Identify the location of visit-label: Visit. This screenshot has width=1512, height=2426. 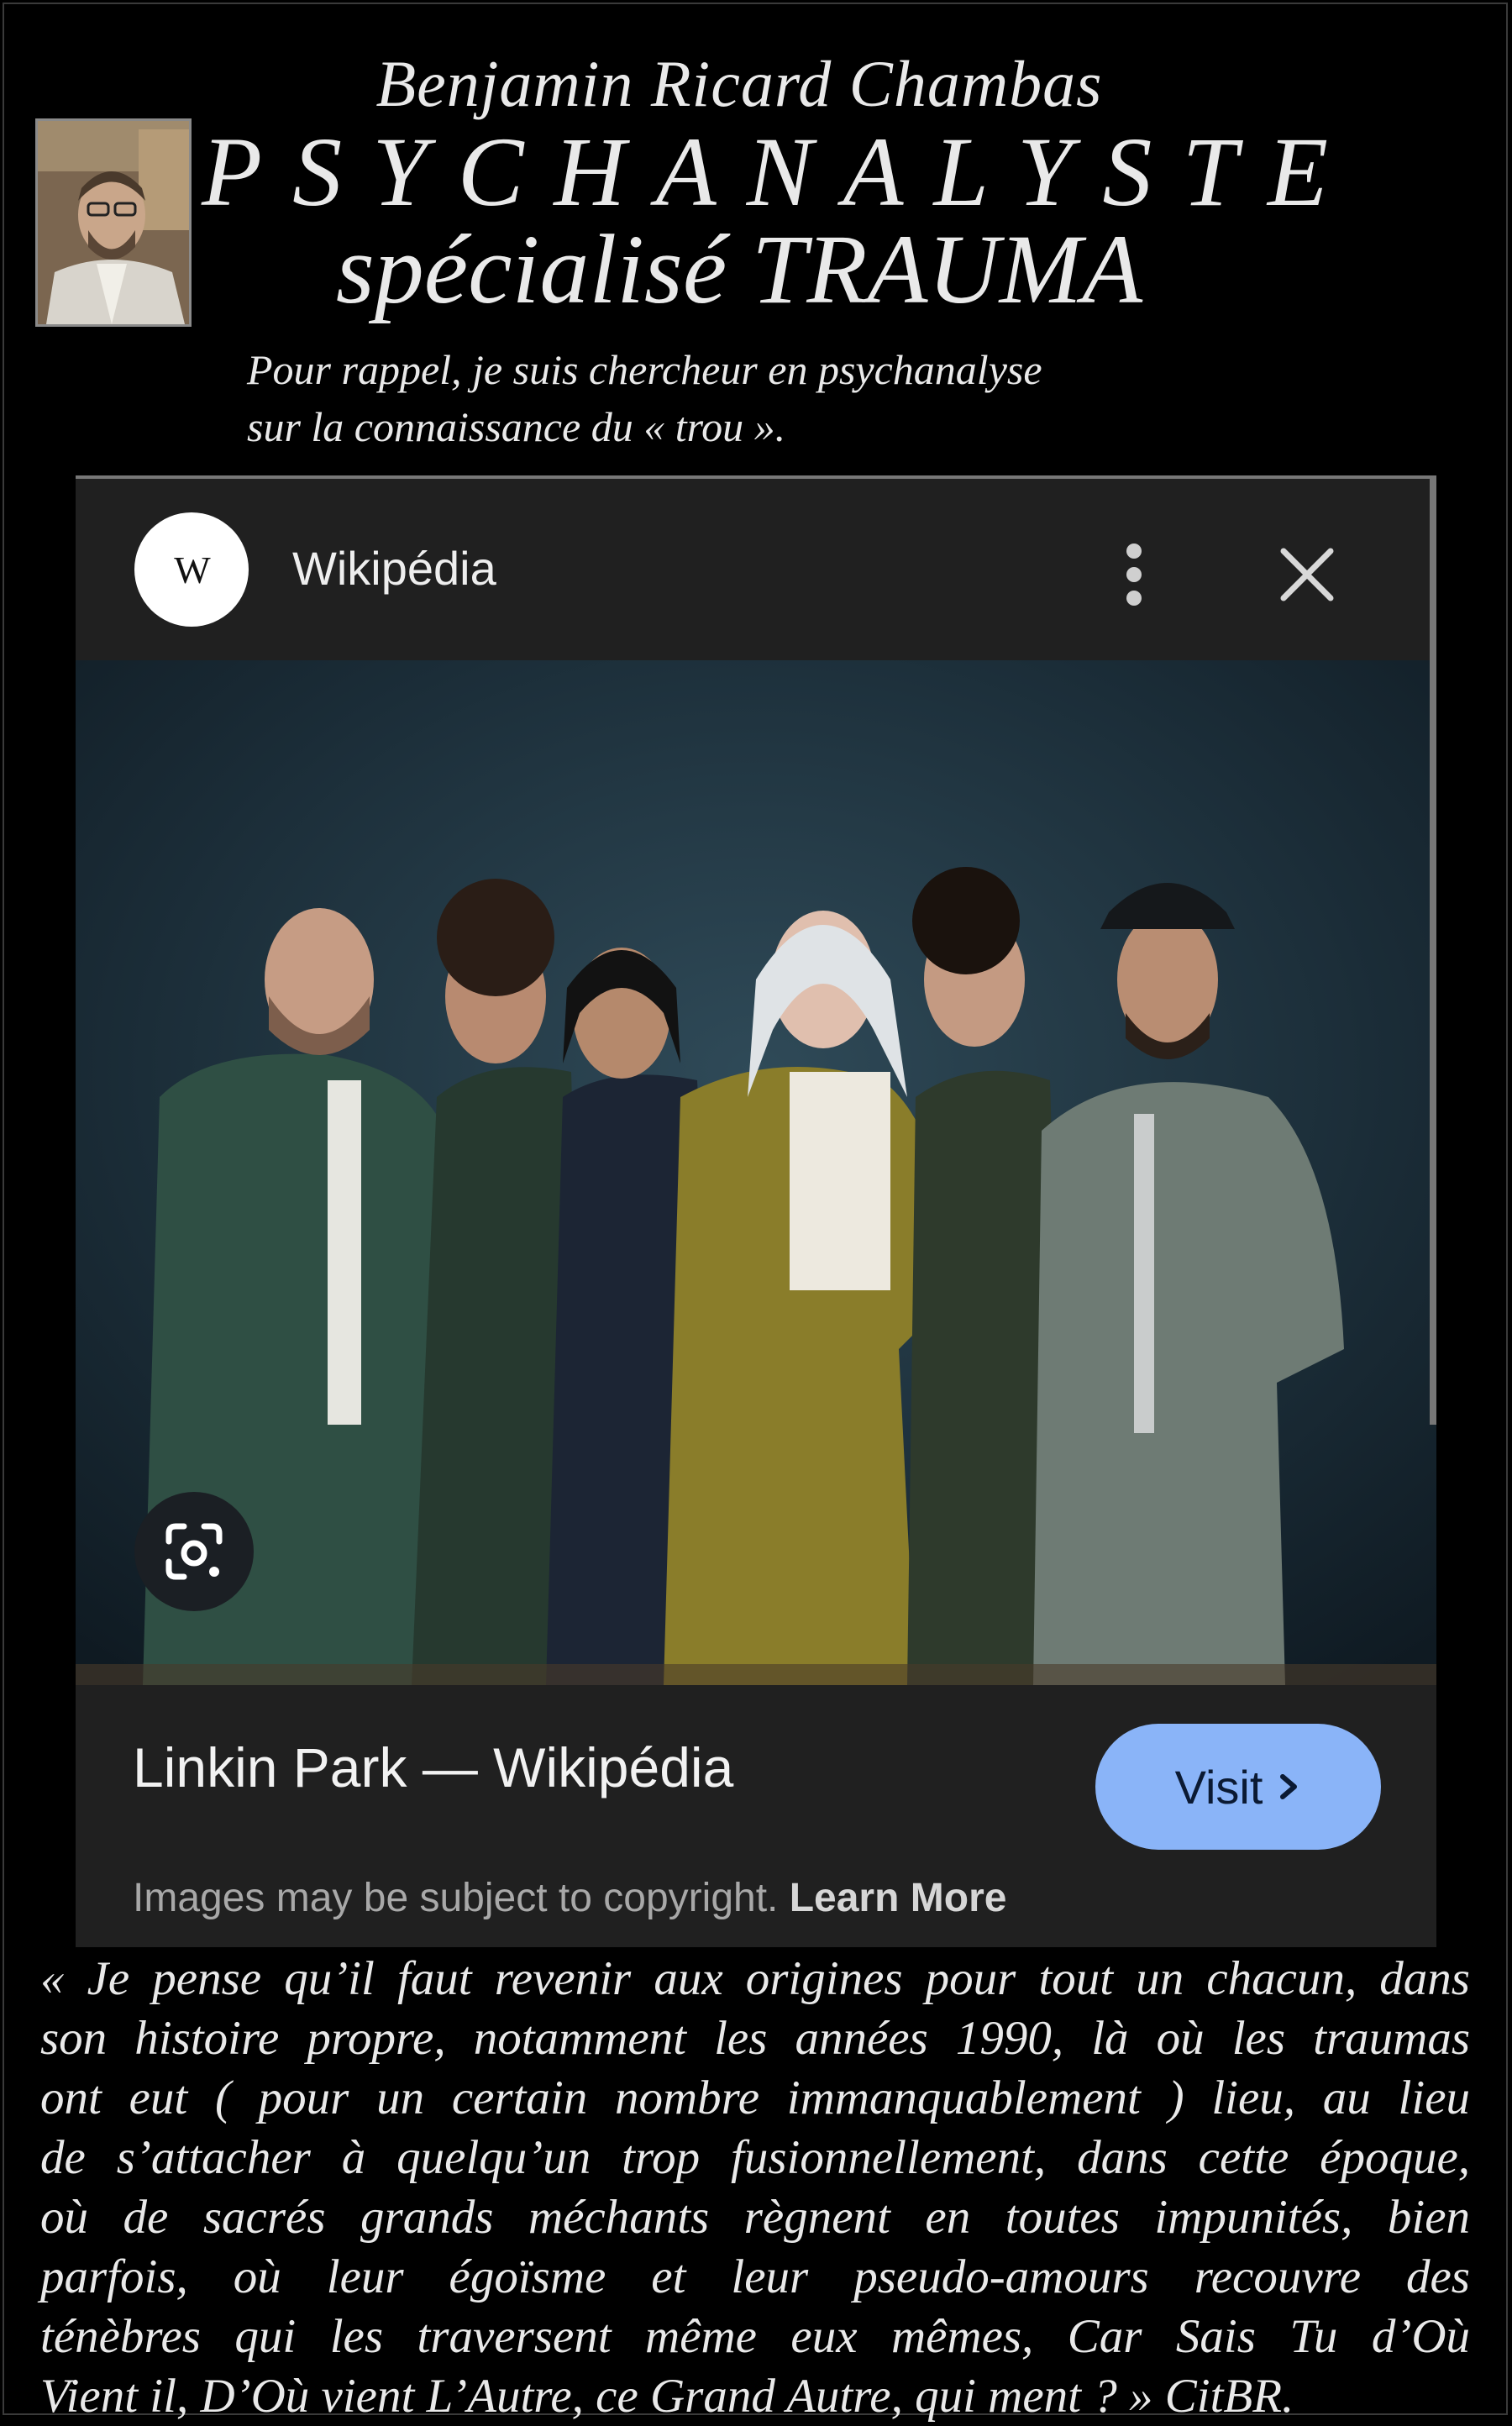
(1218, 1787).